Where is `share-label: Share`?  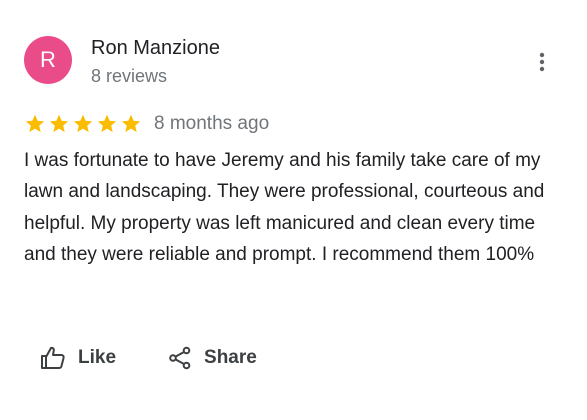 share-label: Share is located at coordinates (230, 357).